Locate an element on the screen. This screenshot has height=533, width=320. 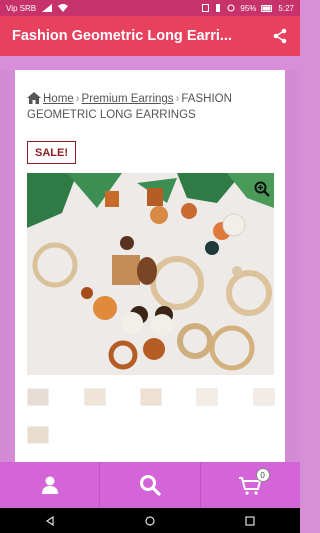
back-icon is located at coordinates (50, 520).